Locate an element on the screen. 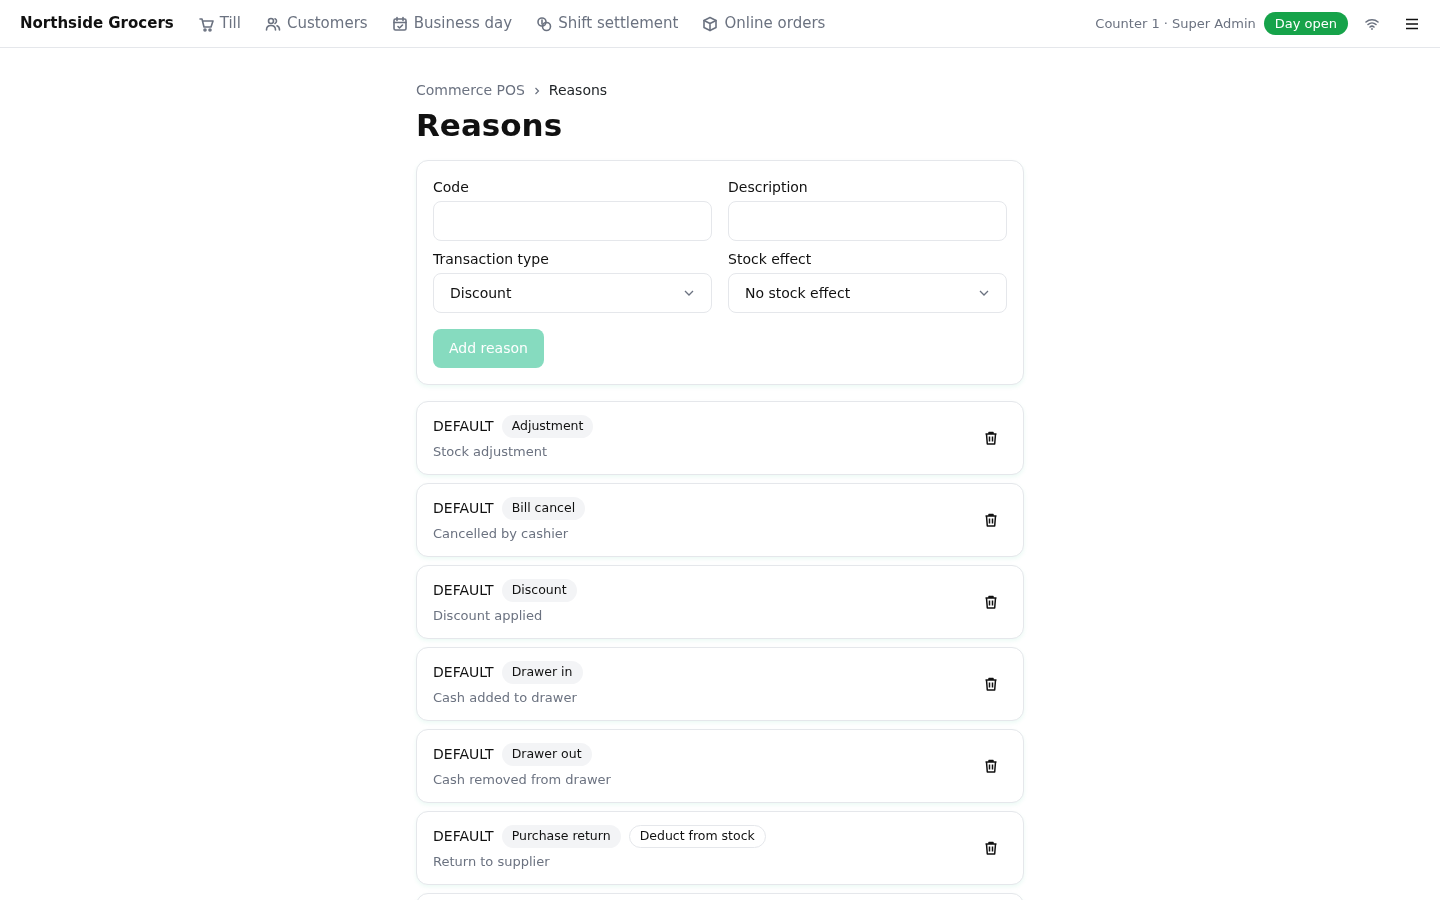 This screenshot has width=1440, height=900. field-label: Stock effect is located at coordinates (770, 260).